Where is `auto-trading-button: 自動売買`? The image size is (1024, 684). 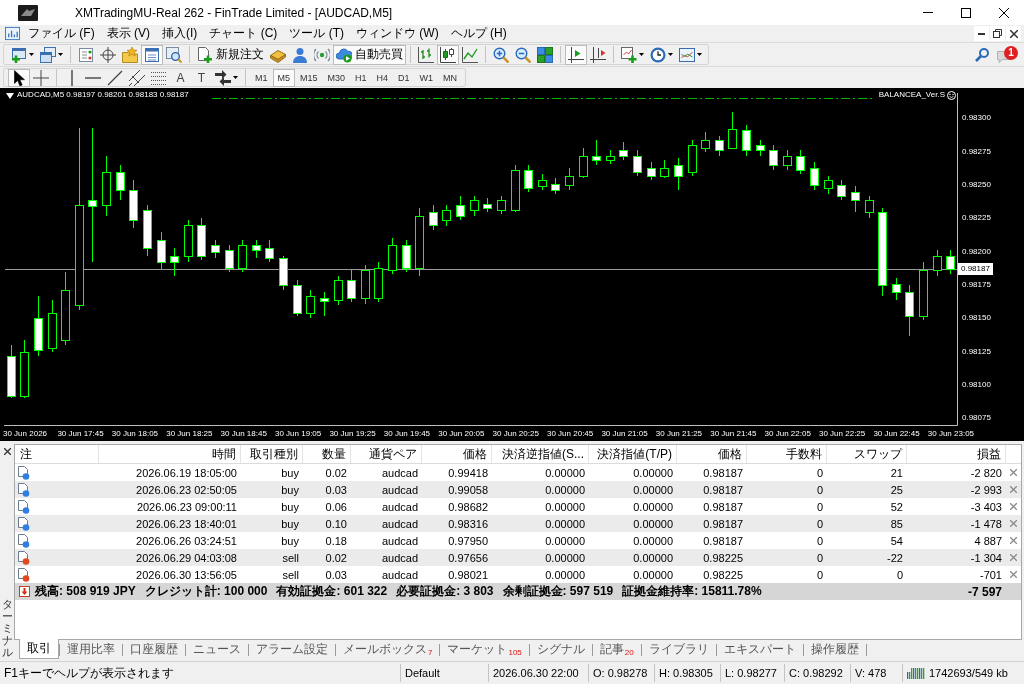 auto-trading-button: 自動売買 is located at coordinates (369, 54).